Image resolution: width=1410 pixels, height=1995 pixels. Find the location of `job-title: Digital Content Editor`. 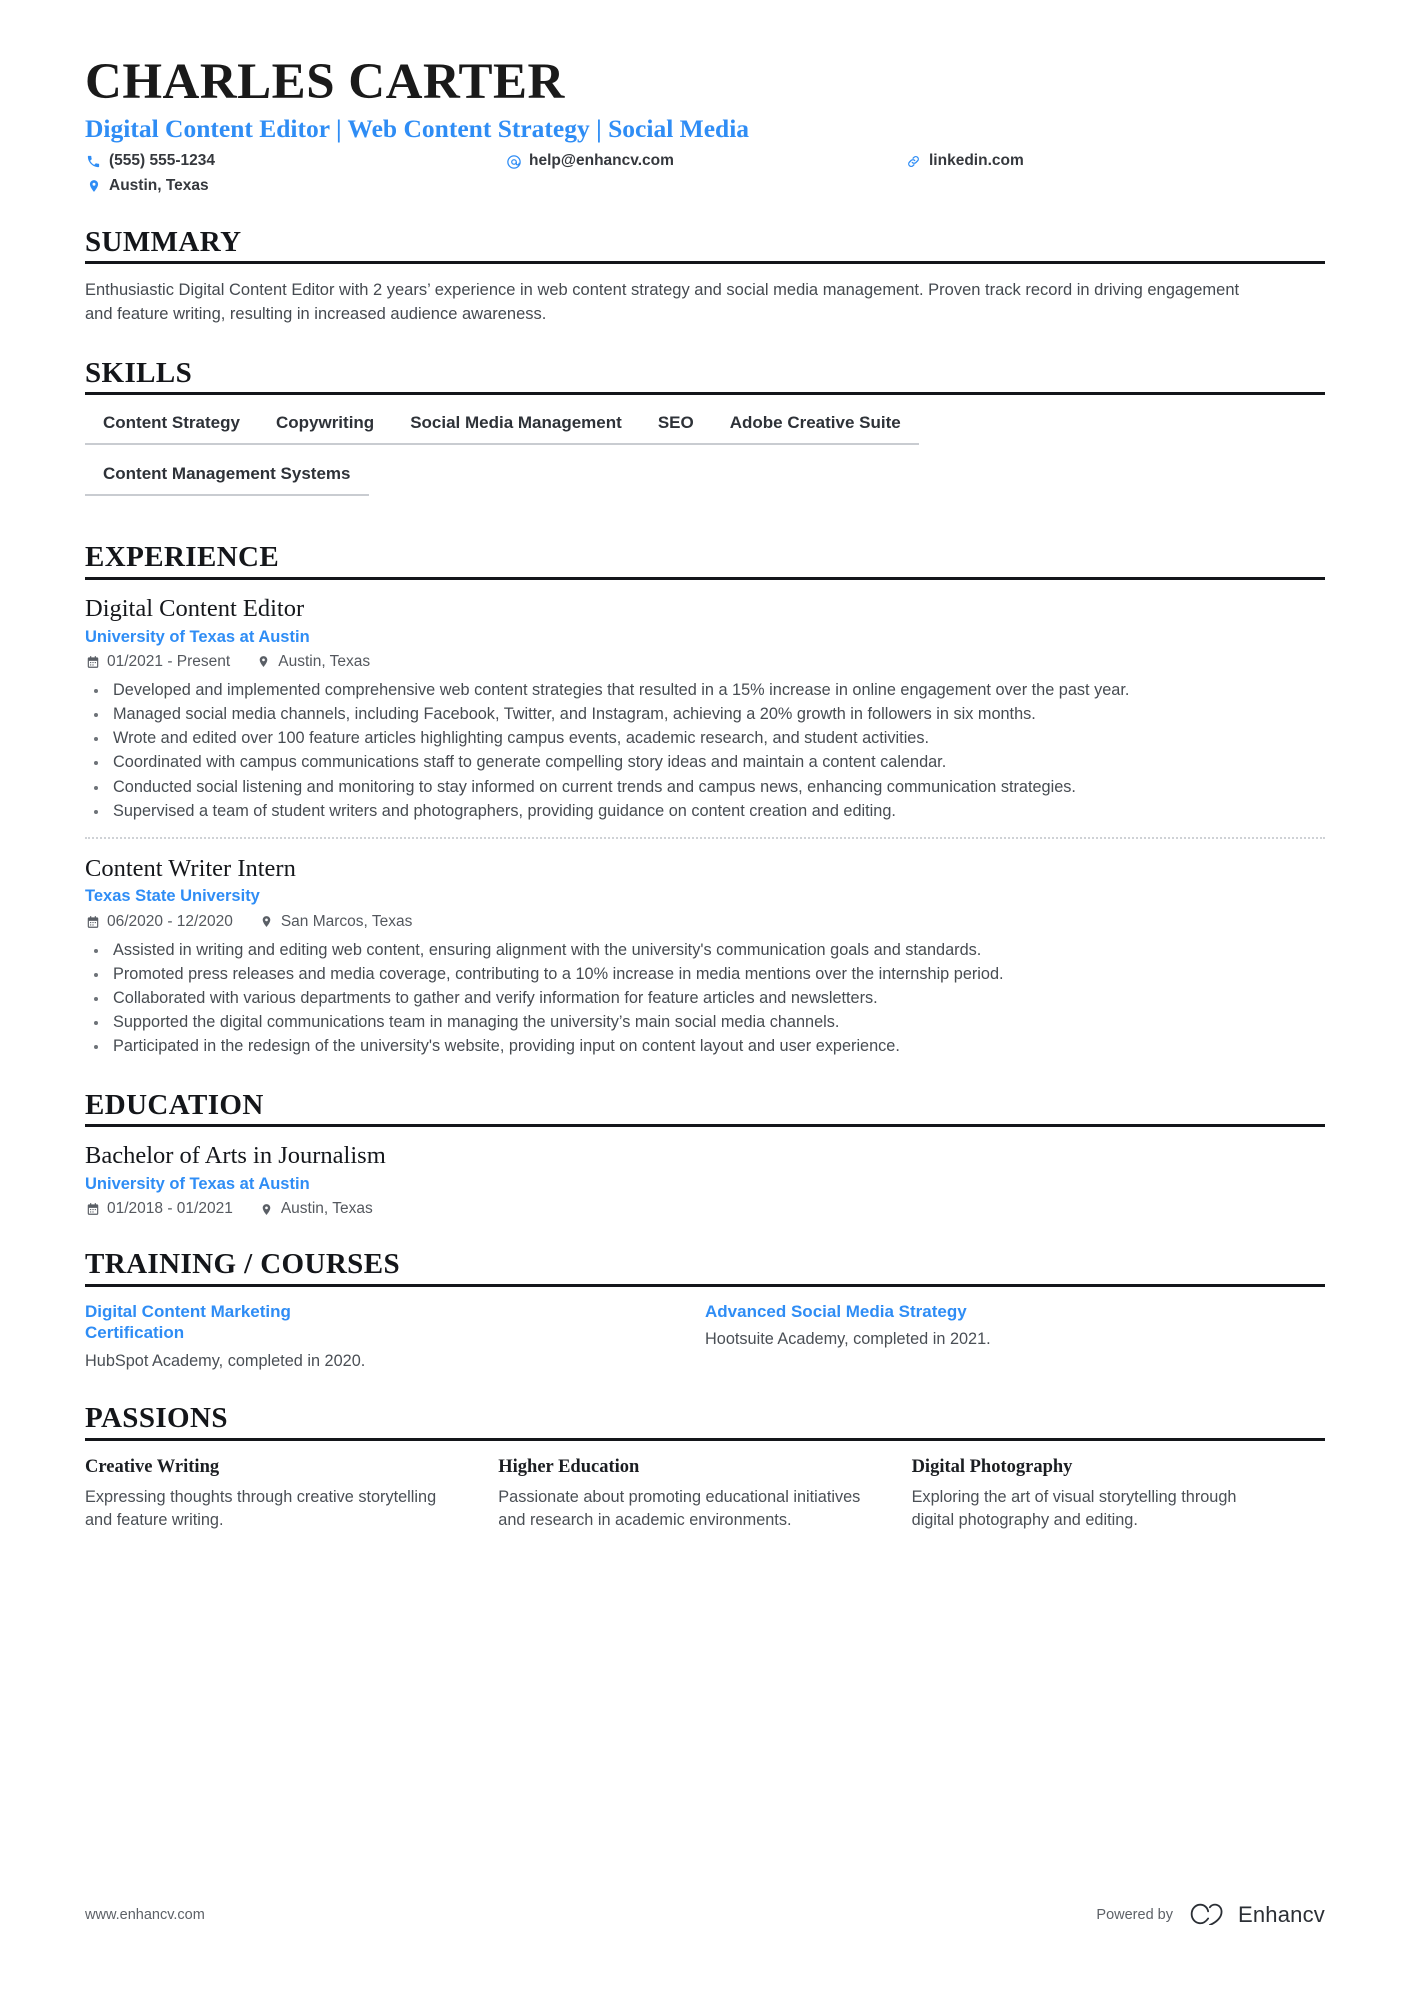

job-title: Digital Content Editor is located at coordinates (195, 608).